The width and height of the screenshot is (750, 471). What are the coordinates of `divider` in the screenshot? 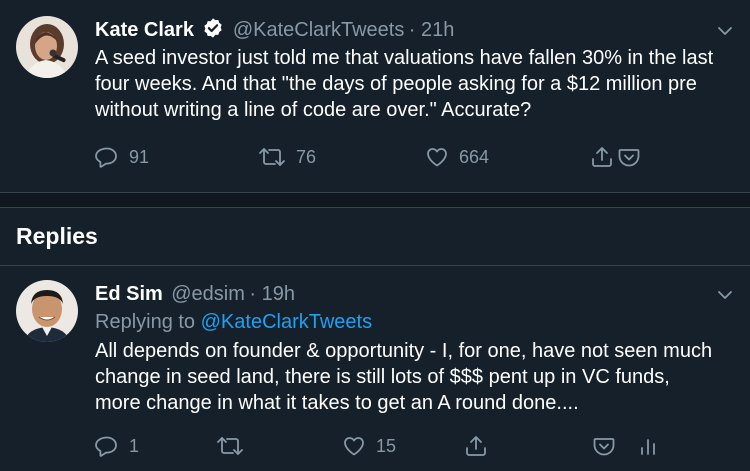 It's located at (375, 207).